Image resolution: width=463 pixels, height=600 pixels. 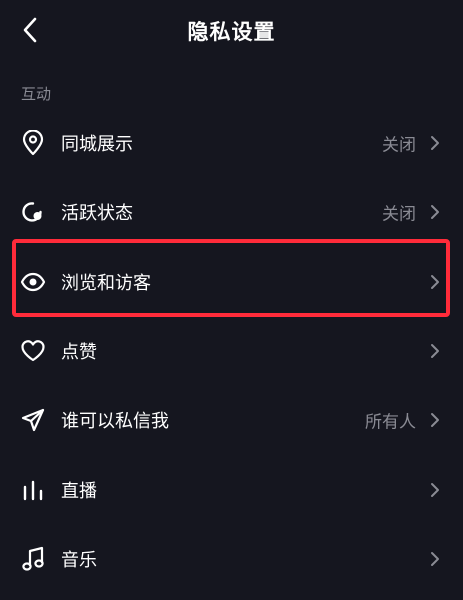 I want to click on settings-row-music: 音乐, so click(x=231, y=559).